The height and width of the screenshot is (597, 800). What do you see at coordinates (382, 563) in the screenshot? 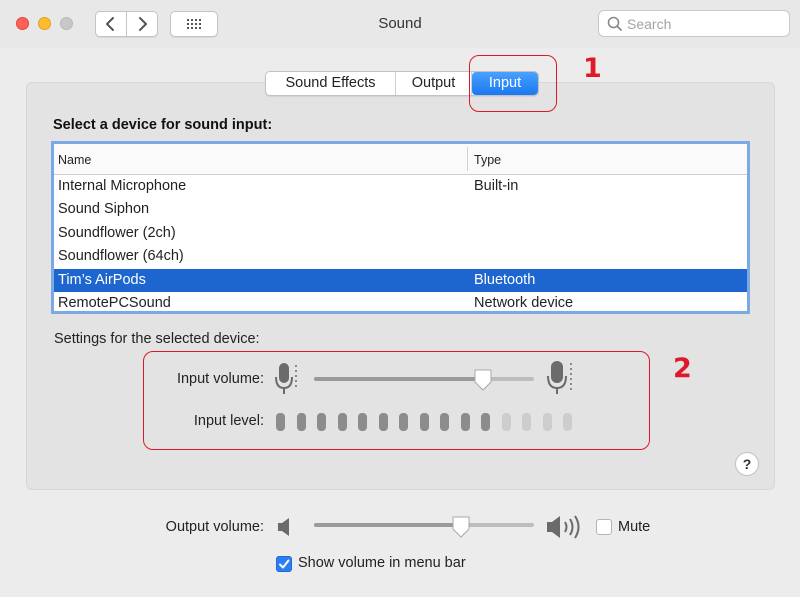
I see `show-in-menu-bar-label: Show volume in menu bar` at bounding box center [382, 563].